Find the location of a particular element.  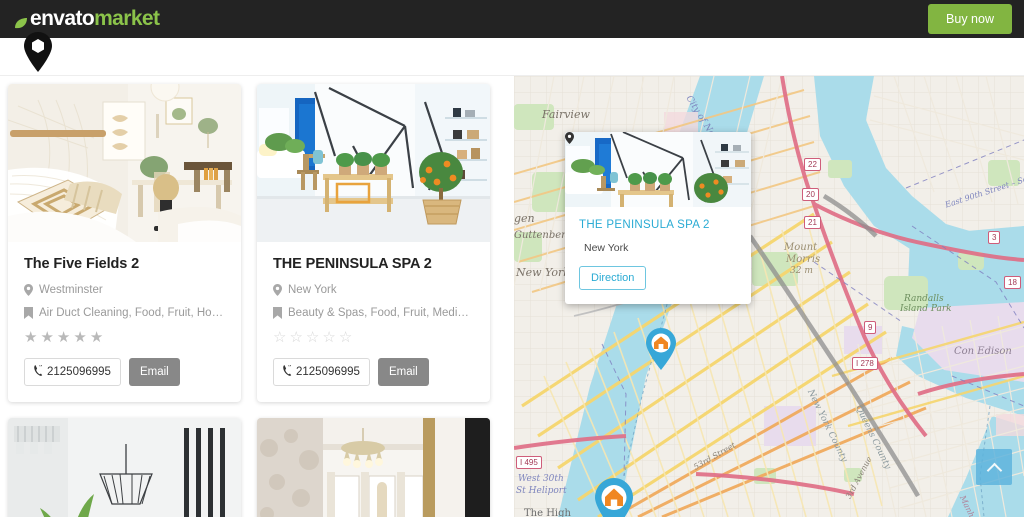

popup-body: THE PENINSULA SPA 2 New York Direction is located at coordinates (658, 218).